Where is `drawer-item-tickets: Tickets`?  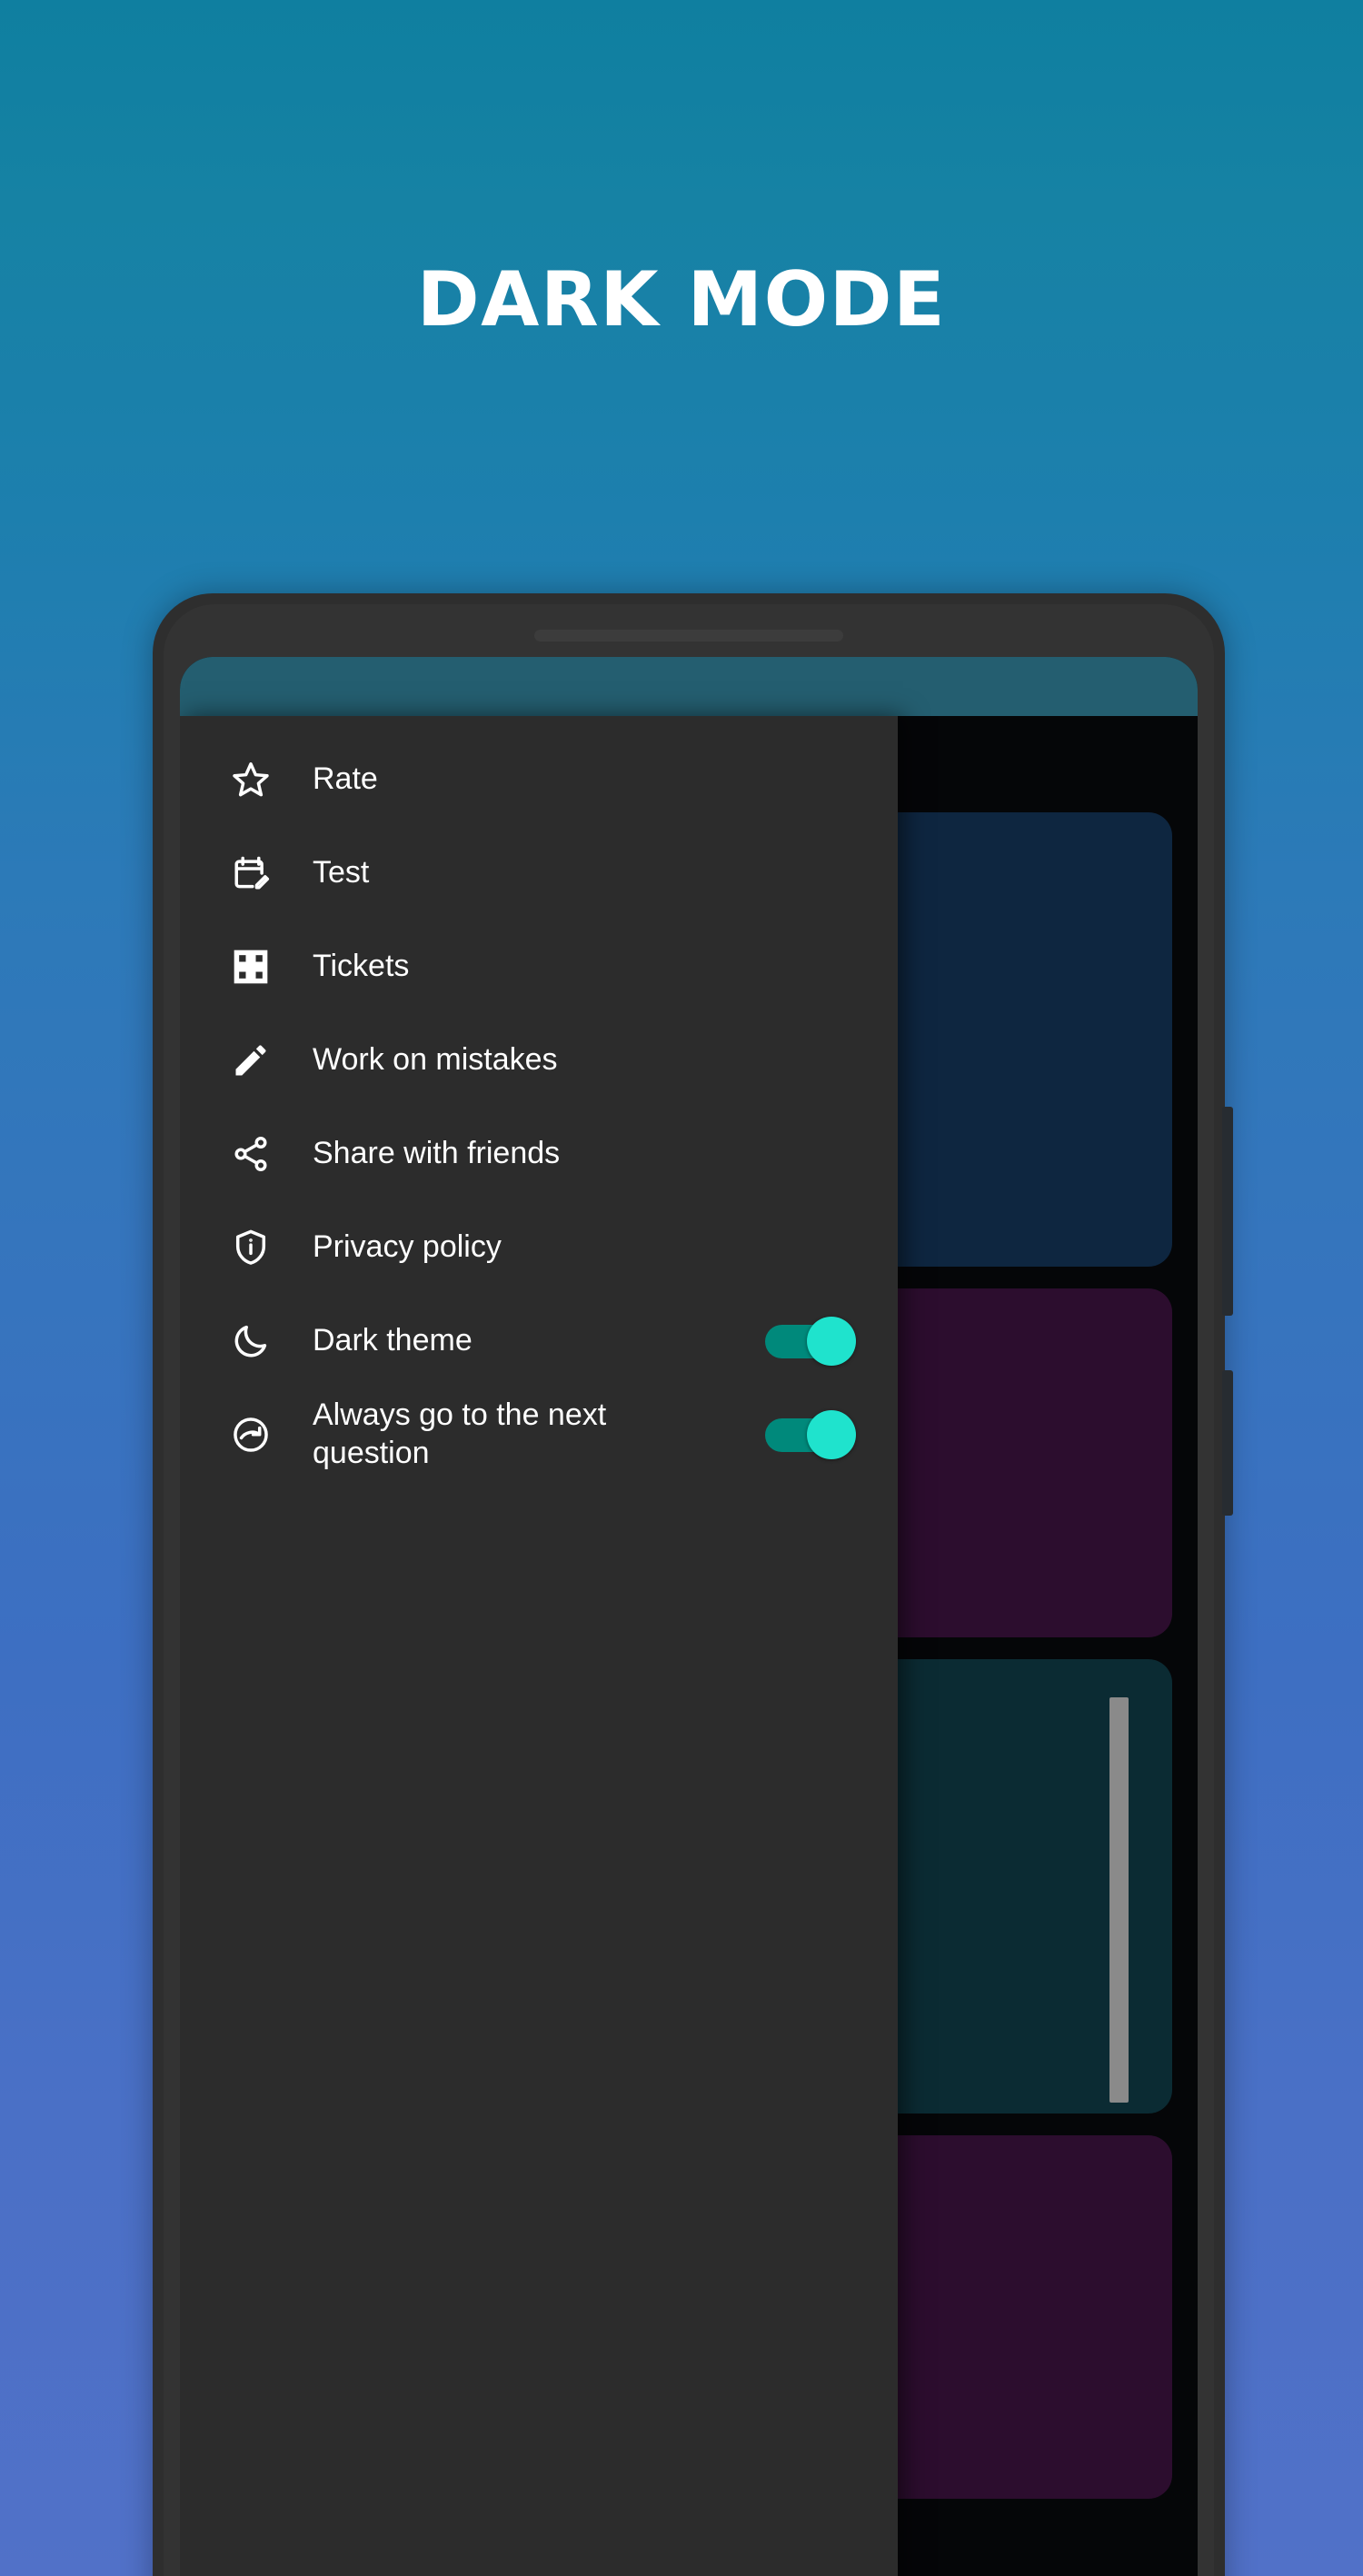
drawer-item-tickets: Tickets is located at coordinates (539, 967).